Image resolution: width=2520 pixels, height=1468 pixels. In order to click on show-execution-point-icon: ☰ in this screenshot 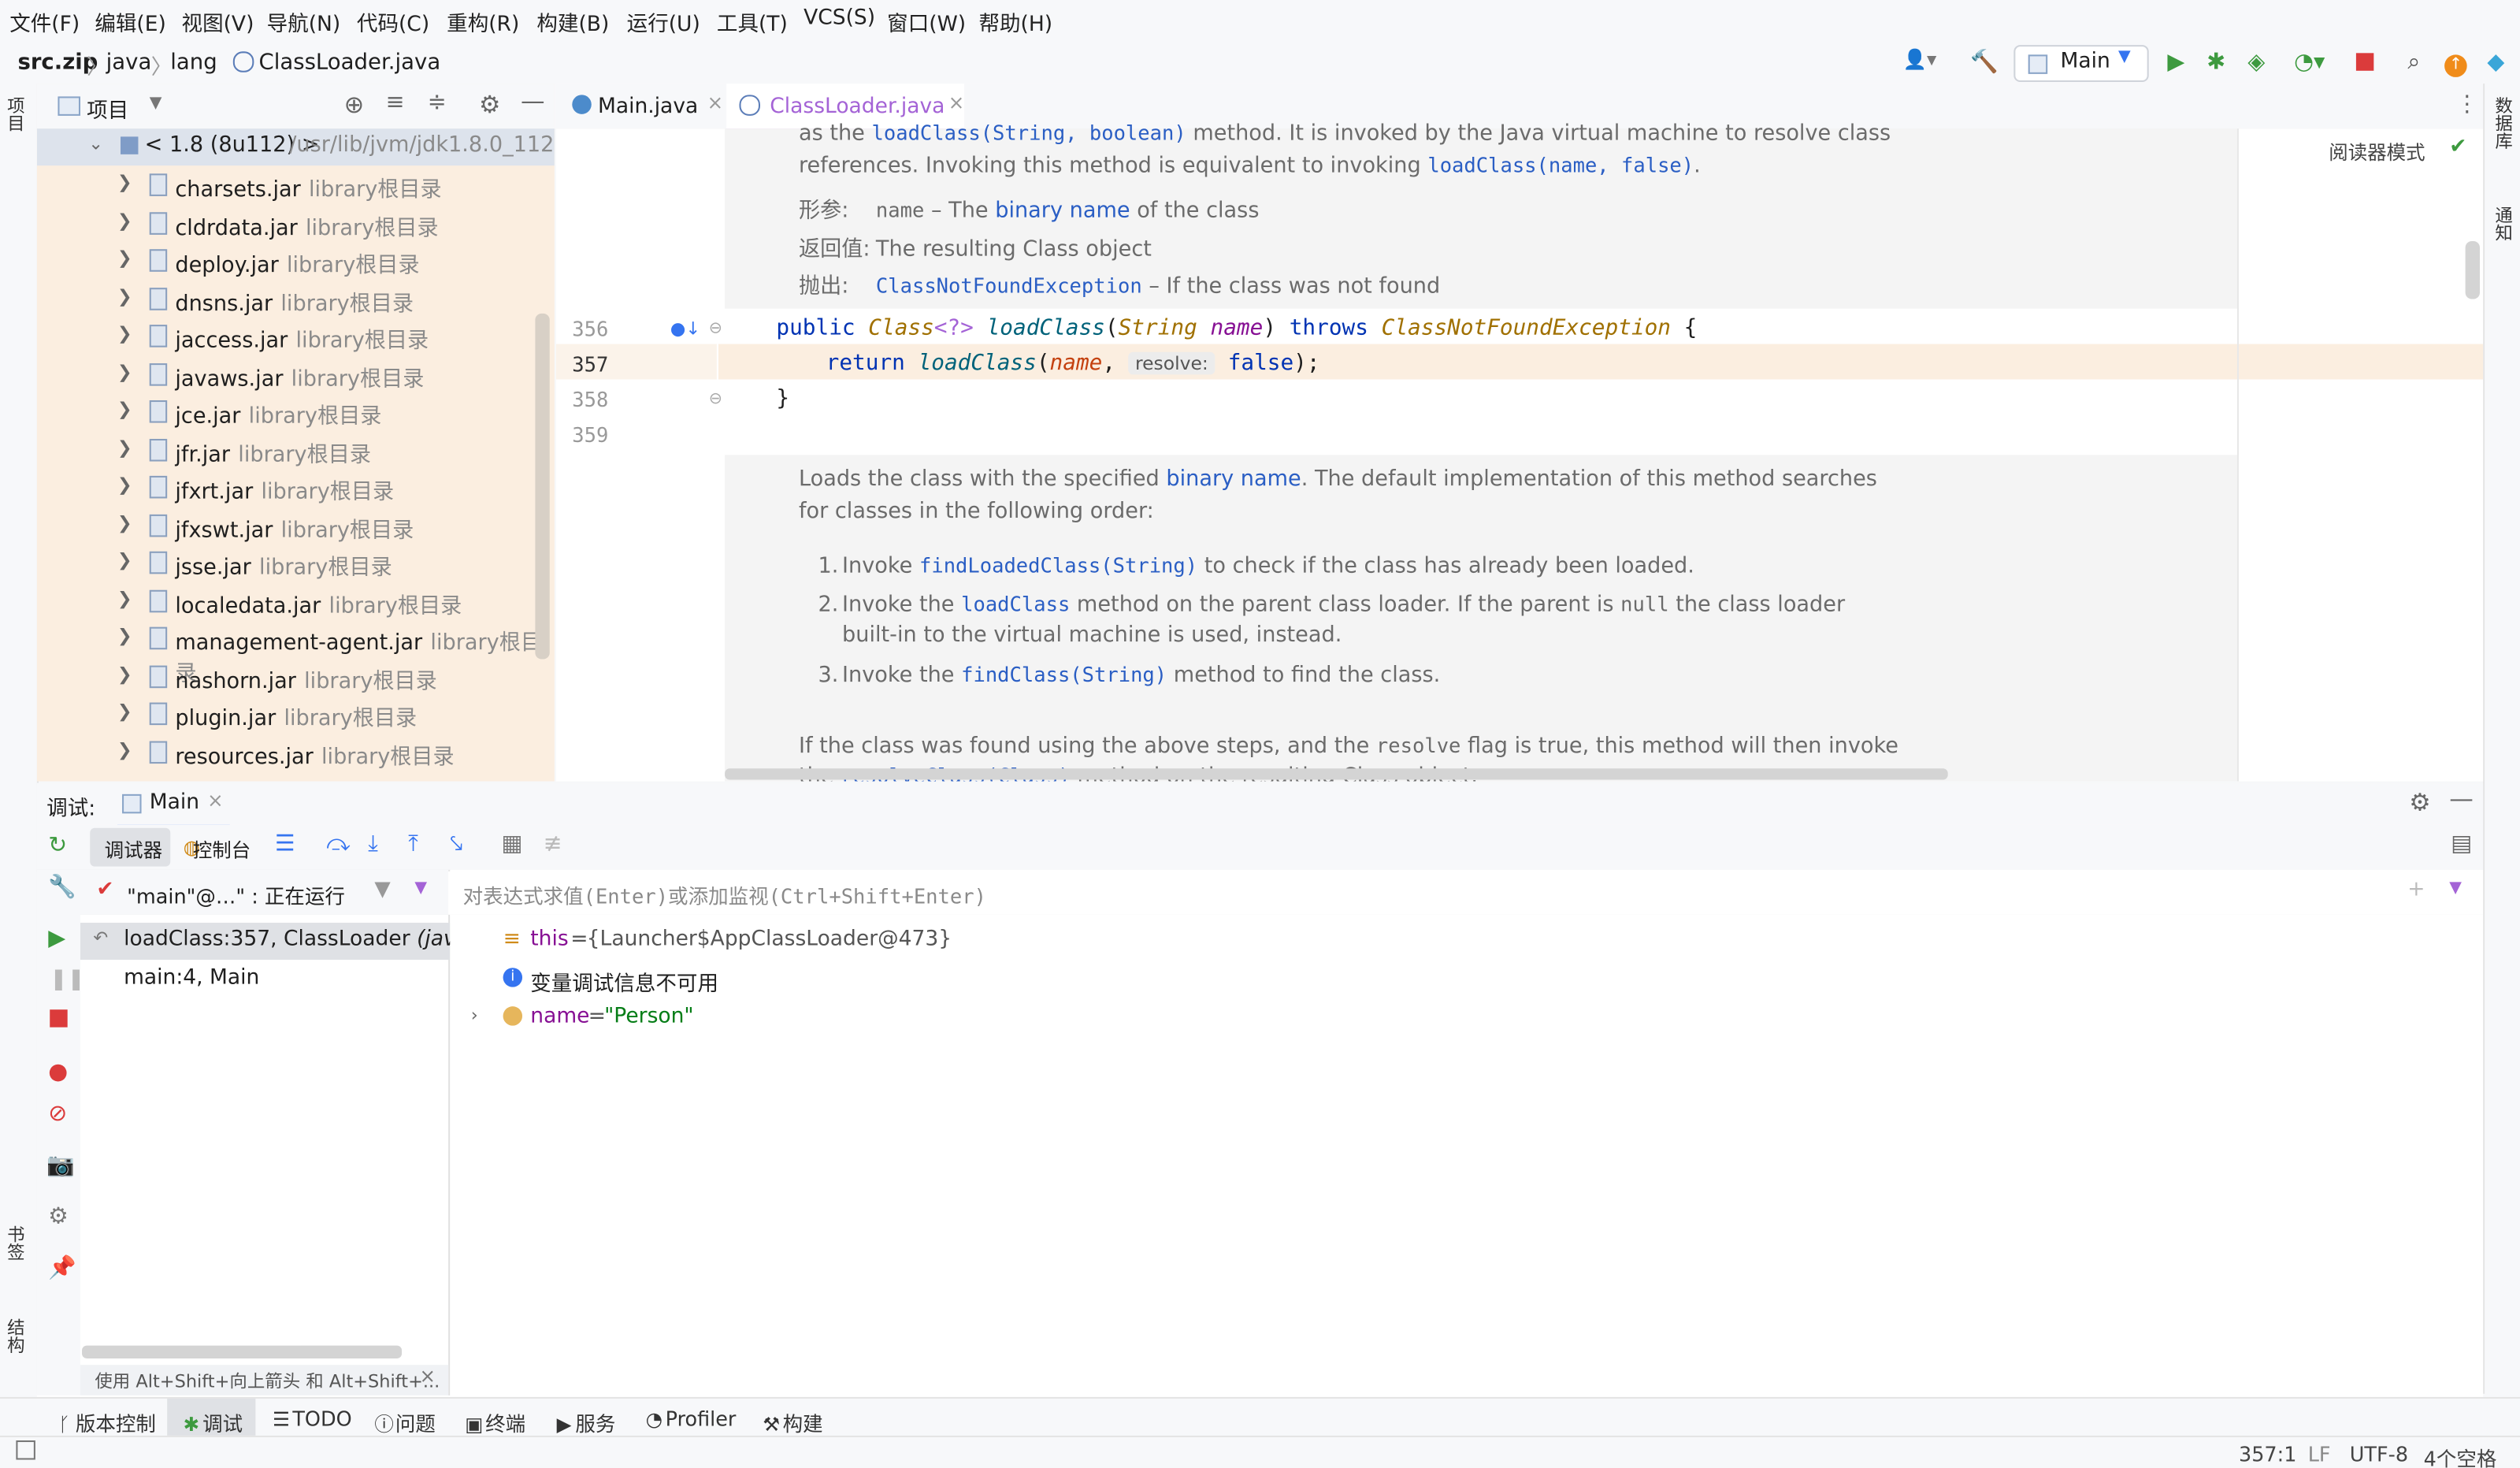, I will do `click(285, 844)`.